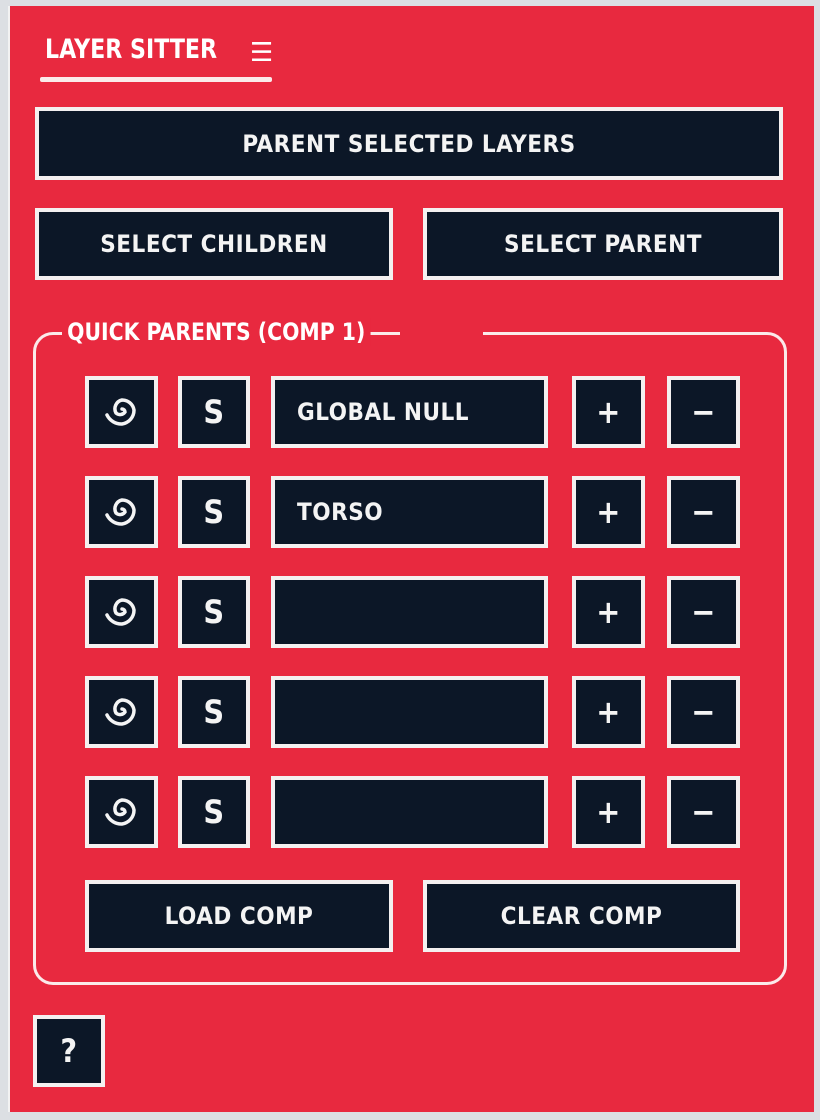 The height and width of the screenshot is (1120, 820). I want to click on select-children-button: SELECT CHILDREN, so click(214, 244).